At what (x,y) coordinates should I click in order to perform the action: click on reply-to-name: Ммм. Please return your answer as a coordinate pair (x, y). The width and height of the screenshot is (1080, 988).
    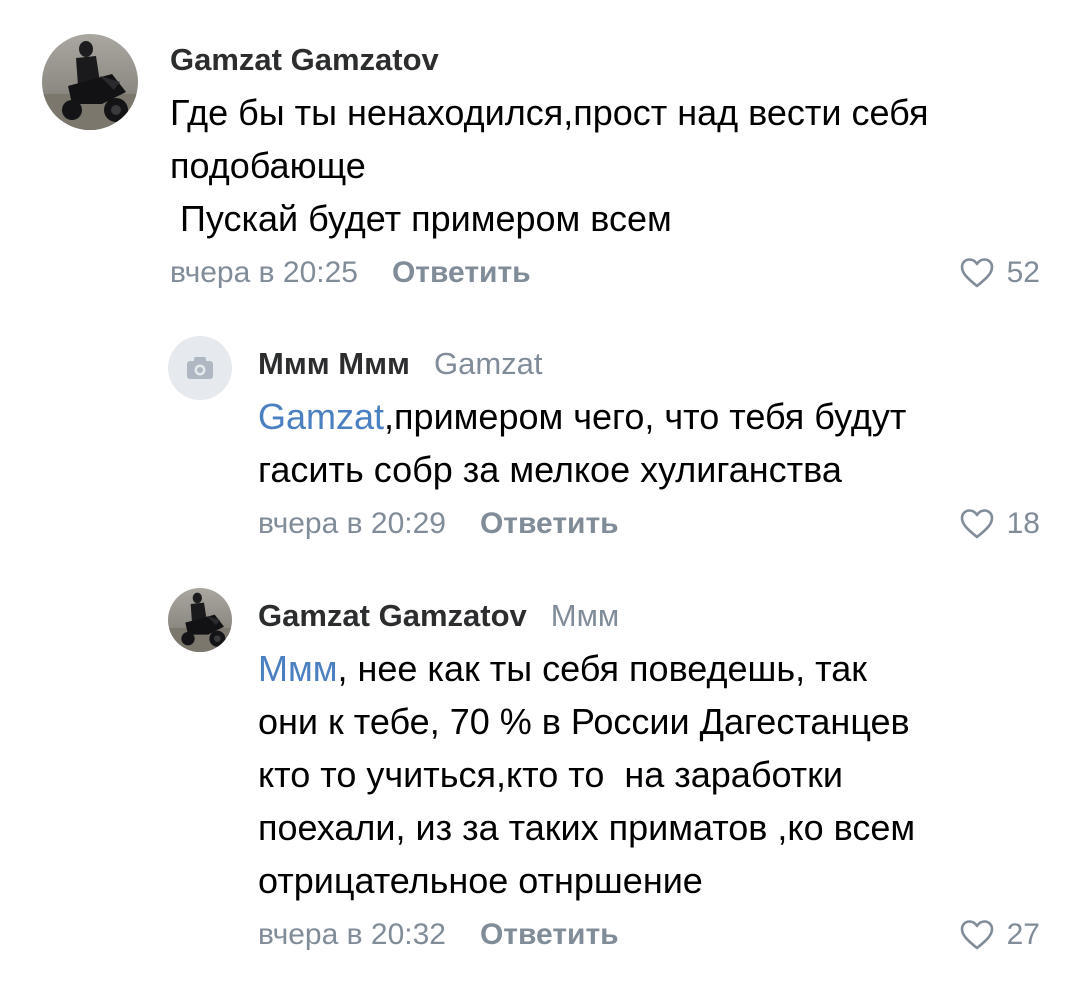
    Looking at the image, I should click on (585, 616).